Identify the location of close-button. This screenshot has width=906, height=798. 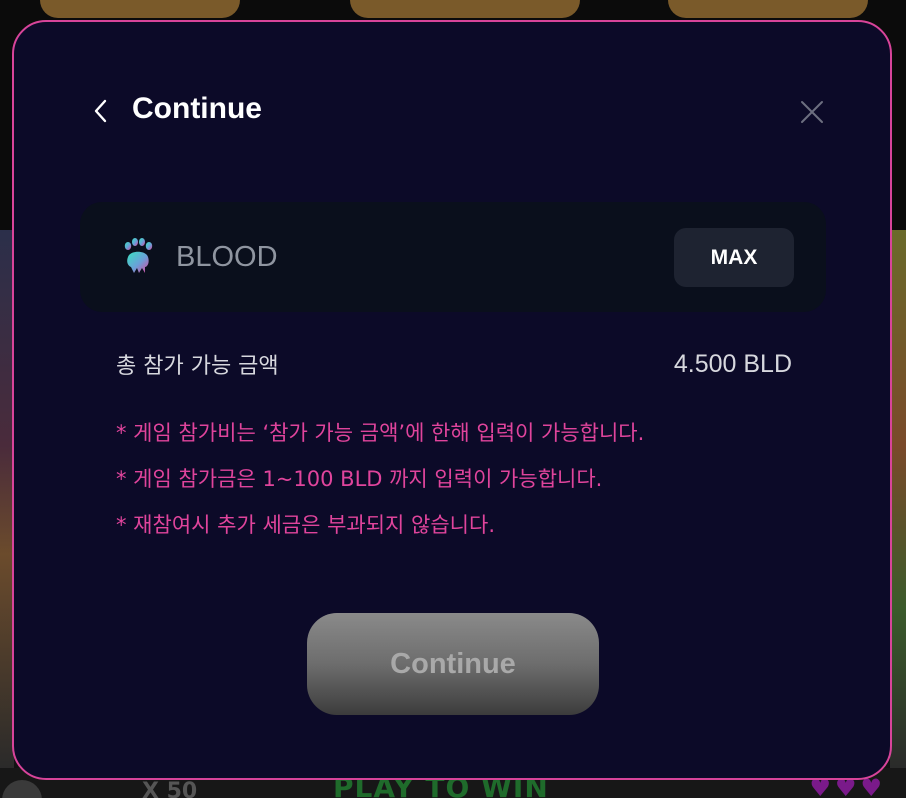
(812, 112).